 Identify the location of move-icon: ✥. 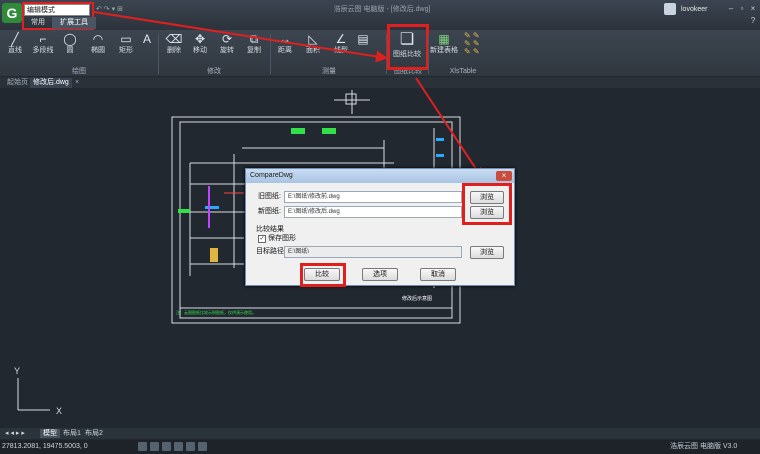
(200, 39).